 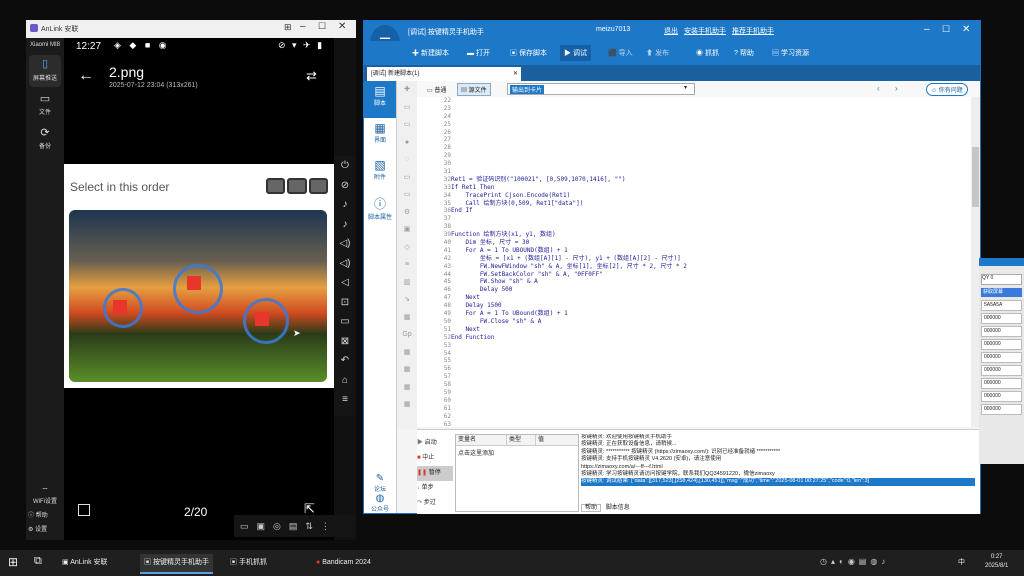 I want to click on code-line: FW.Close "sh" & A, so click(x=711, y=322).